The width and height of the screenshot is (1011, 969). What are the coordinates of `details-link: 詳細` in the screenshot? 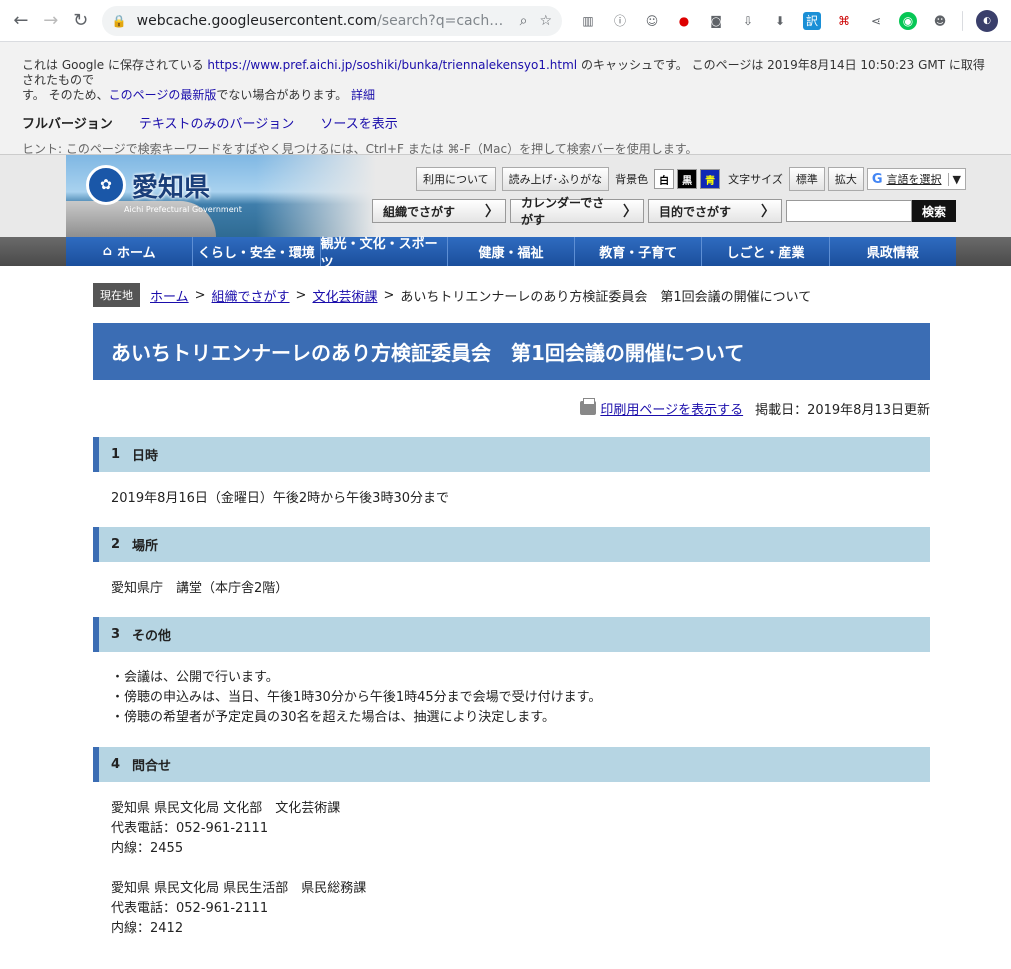 It's located at (363, 95).